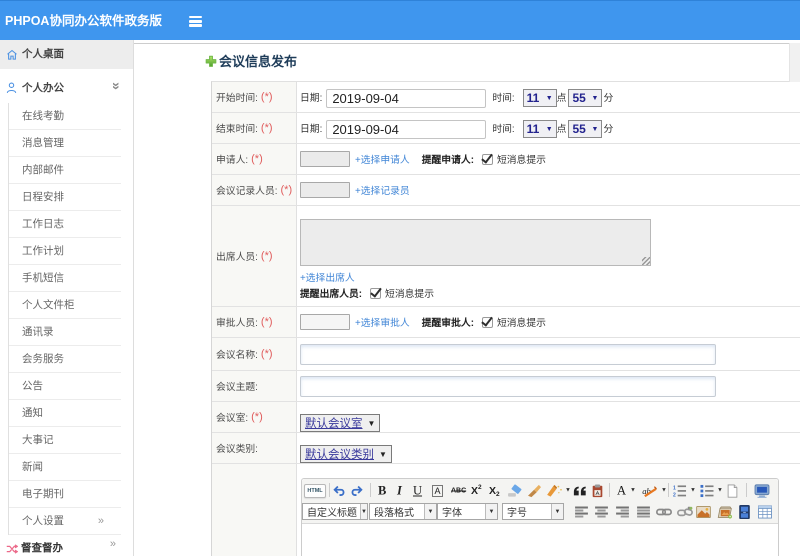 This screenshot has height=556, width=800. I want to click on svg-text: 1, so click(674, 488).